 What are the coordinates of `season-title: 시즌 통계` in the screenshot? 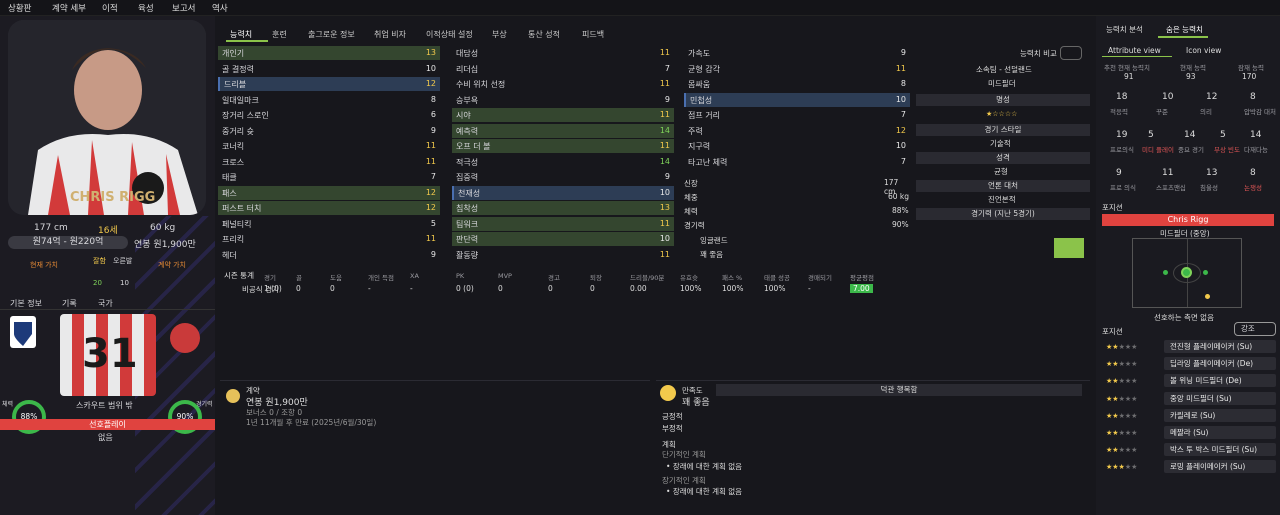 It's located at (239, 275).